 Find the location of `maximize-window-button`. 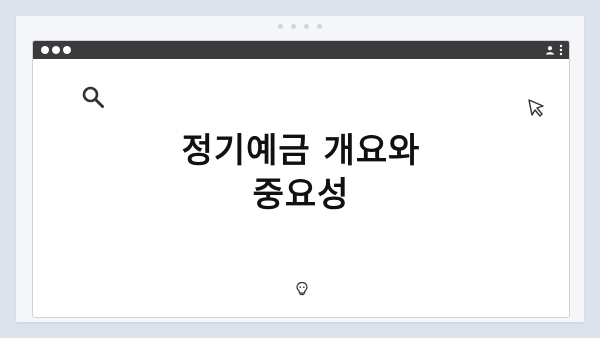

maximize-window-button is located at coordinates (67, 50).